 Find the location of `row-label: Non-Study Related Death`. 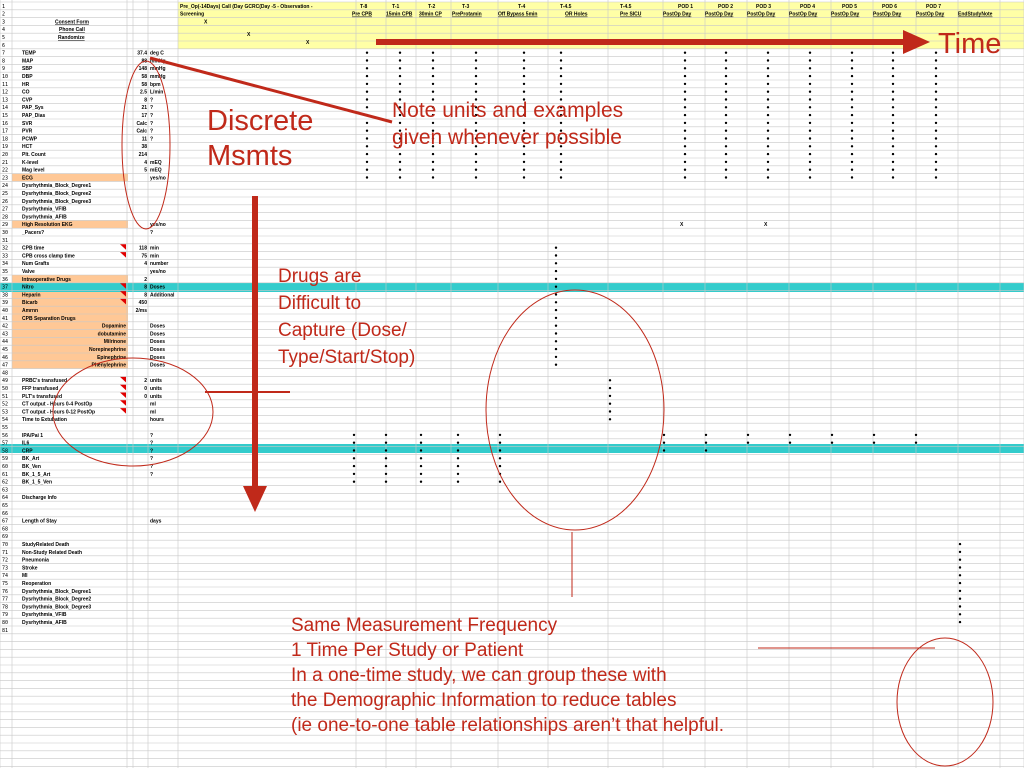

row-label: Non-Study Related Death is located at coordinates (52, 553).